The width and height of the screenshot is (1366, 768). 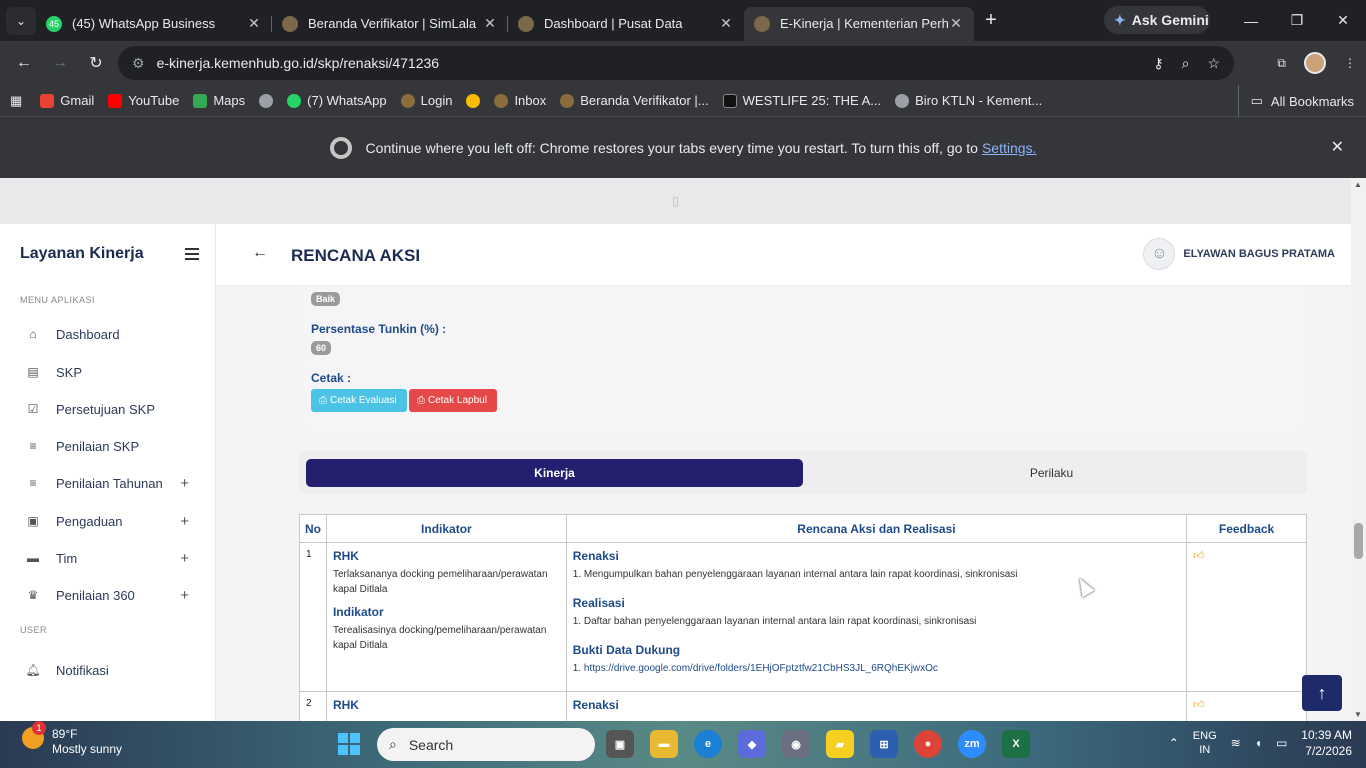 I want to click on hamburger-icon, so click(x=192, y=255).